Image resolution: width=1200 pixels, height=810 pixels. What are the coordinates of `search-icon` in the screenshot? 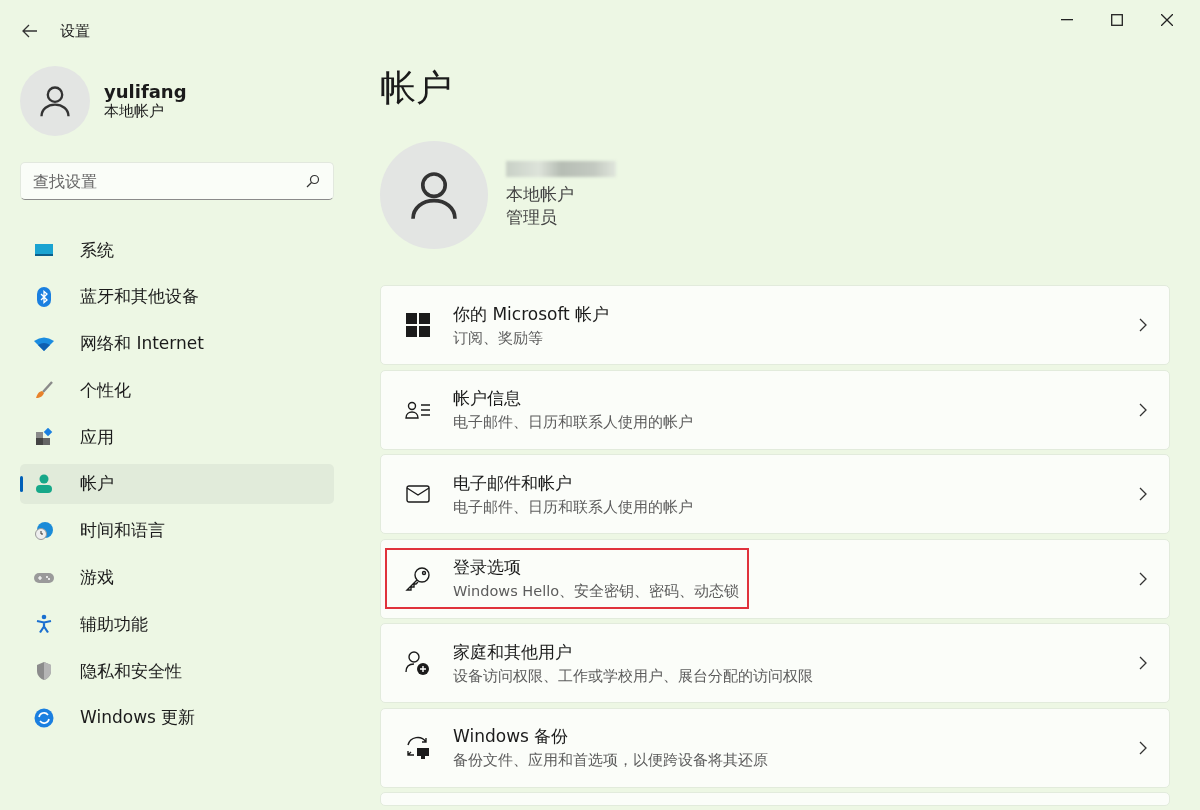 It's located at (313, 181).